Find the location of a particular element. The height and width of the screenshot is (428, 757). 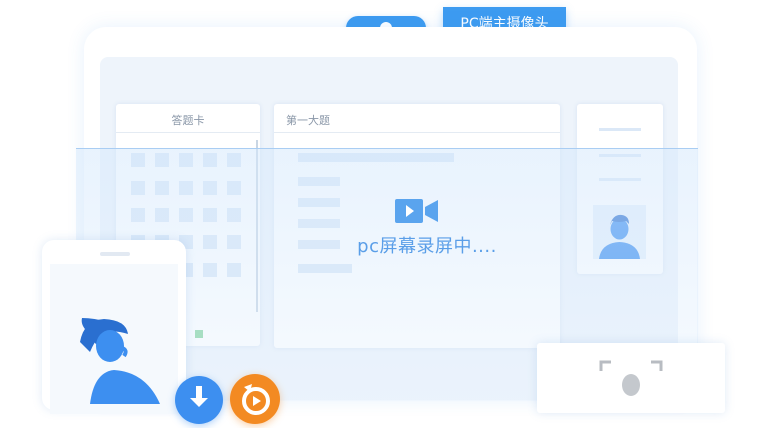

phone-speaker is located at coordinates (115, 254).